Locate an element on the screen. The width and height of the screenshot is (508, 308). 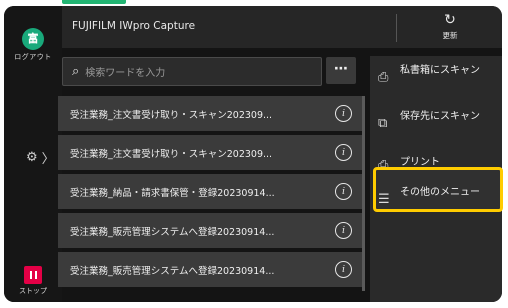
more-options-button: ⋯ is located at coordinates (341, 70).